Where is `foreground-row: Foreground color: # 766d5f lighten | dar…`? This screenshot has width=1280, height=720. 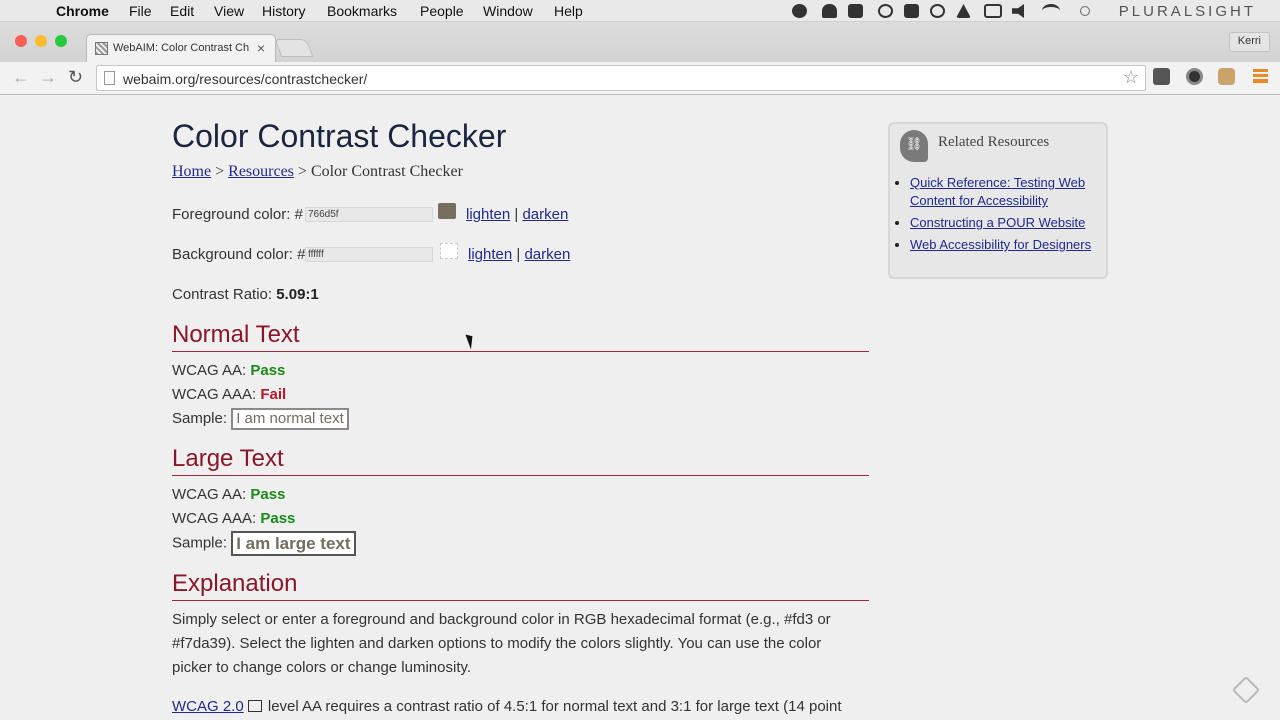 foreground-row: Foreground color: # 766d5f lighten | dar… is located at coordinates (382, 214).